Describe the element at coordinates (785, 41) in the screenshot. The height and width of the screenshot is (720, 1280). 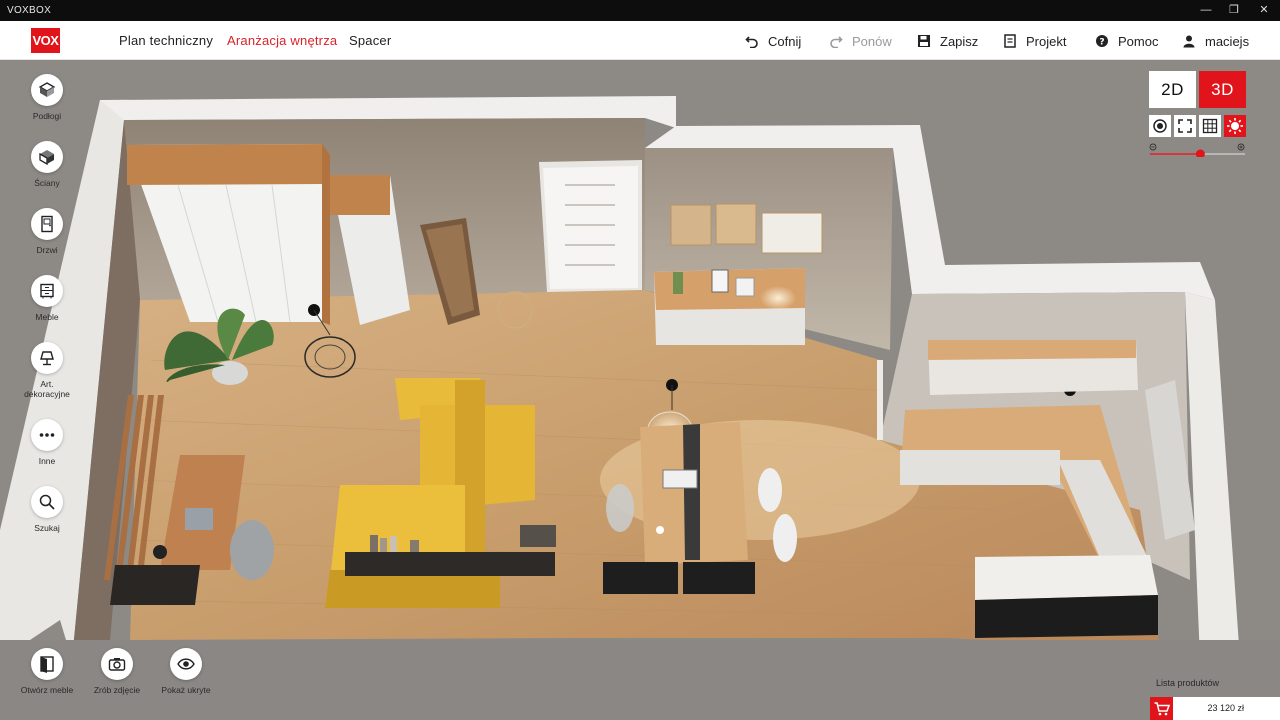
I see `undo-label: Cofnij` at that location.